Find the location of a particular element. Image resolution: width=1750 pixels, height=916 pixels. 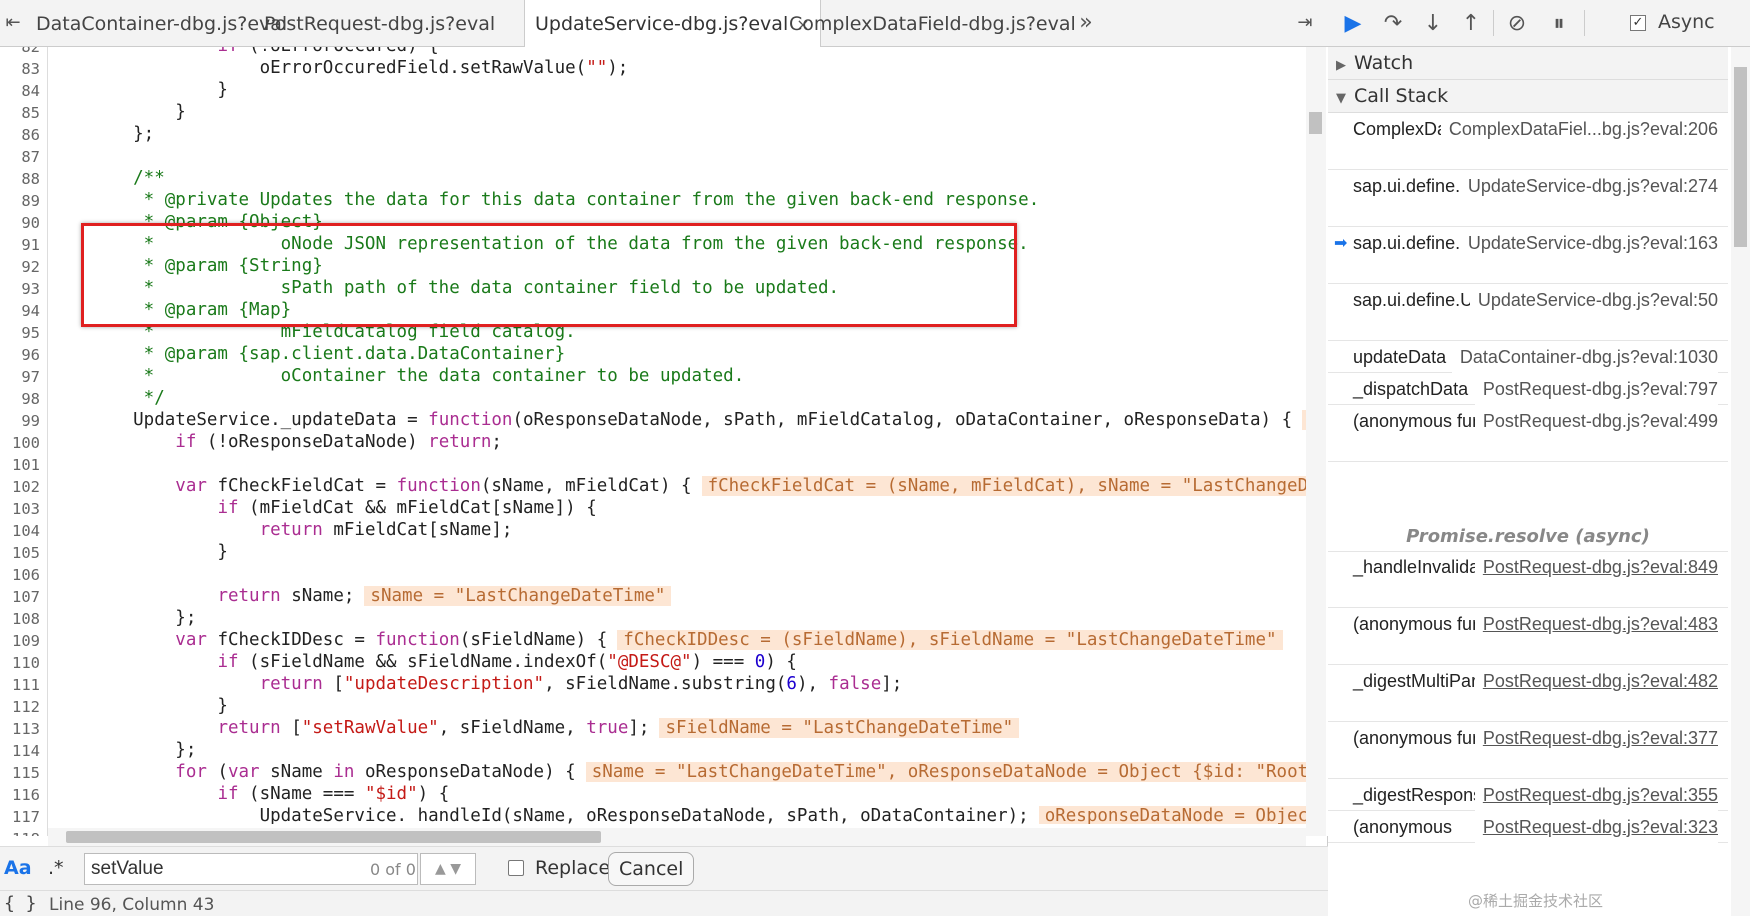

chevron-down-icon: ▼ is located at coordinates (455, 869).